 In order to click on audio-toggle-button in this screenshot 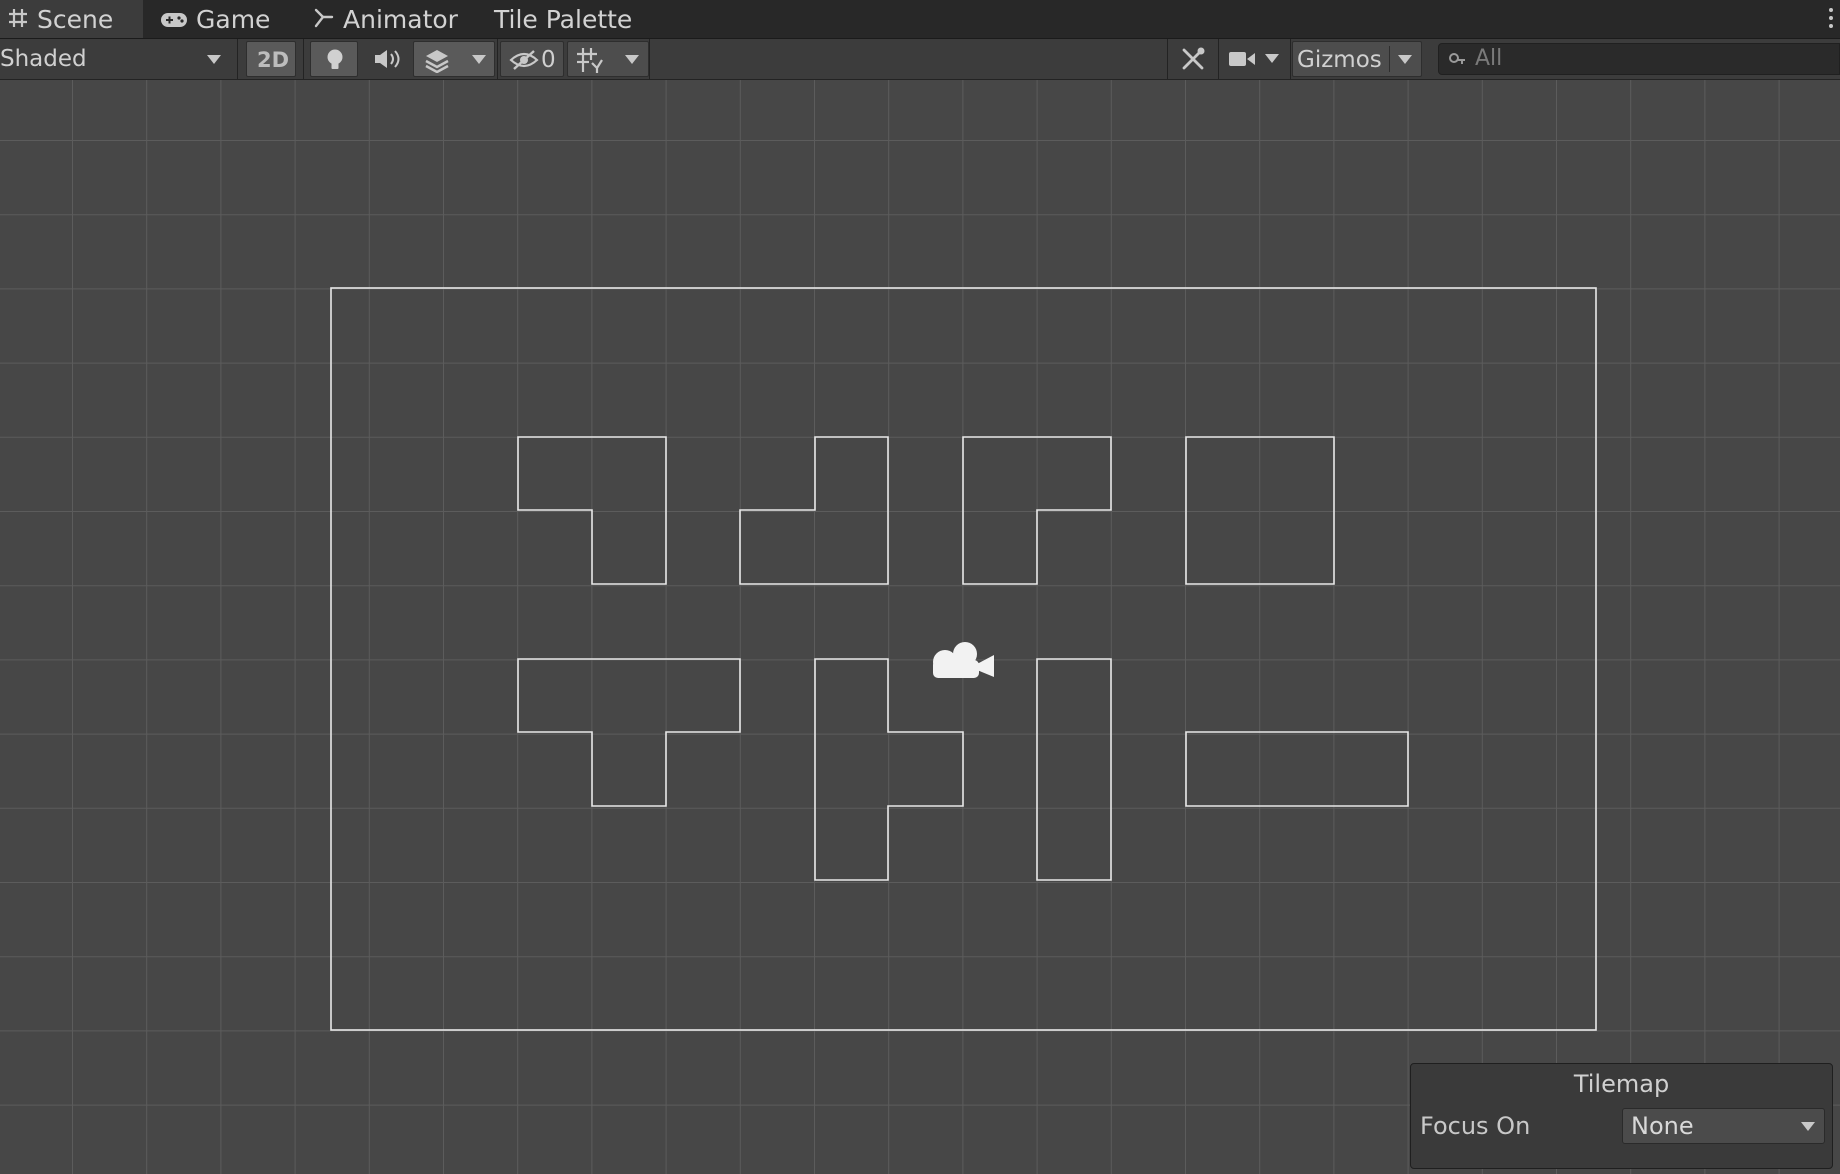, I will do `click(386, 59)`.